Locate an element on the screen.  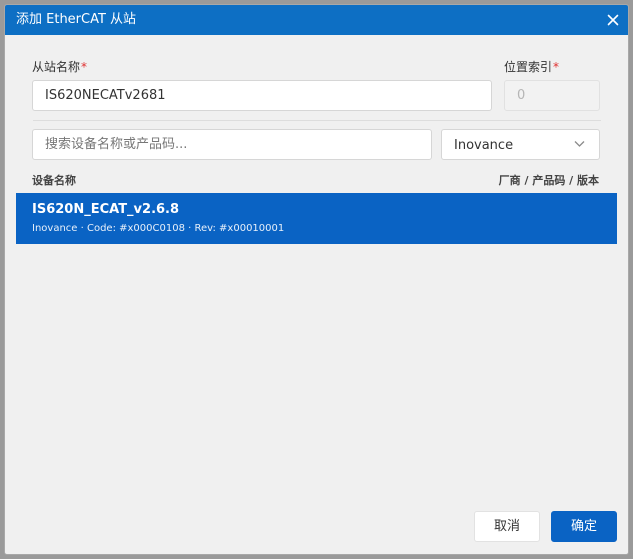
vendor-filter-value: Inovance is located at coordinates (484, 145).